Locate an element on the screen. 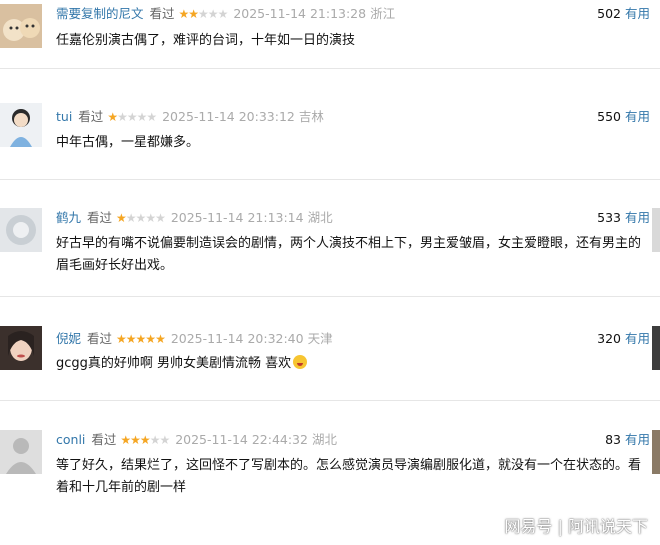  username-link: conli is located at coordinates (70, 439).